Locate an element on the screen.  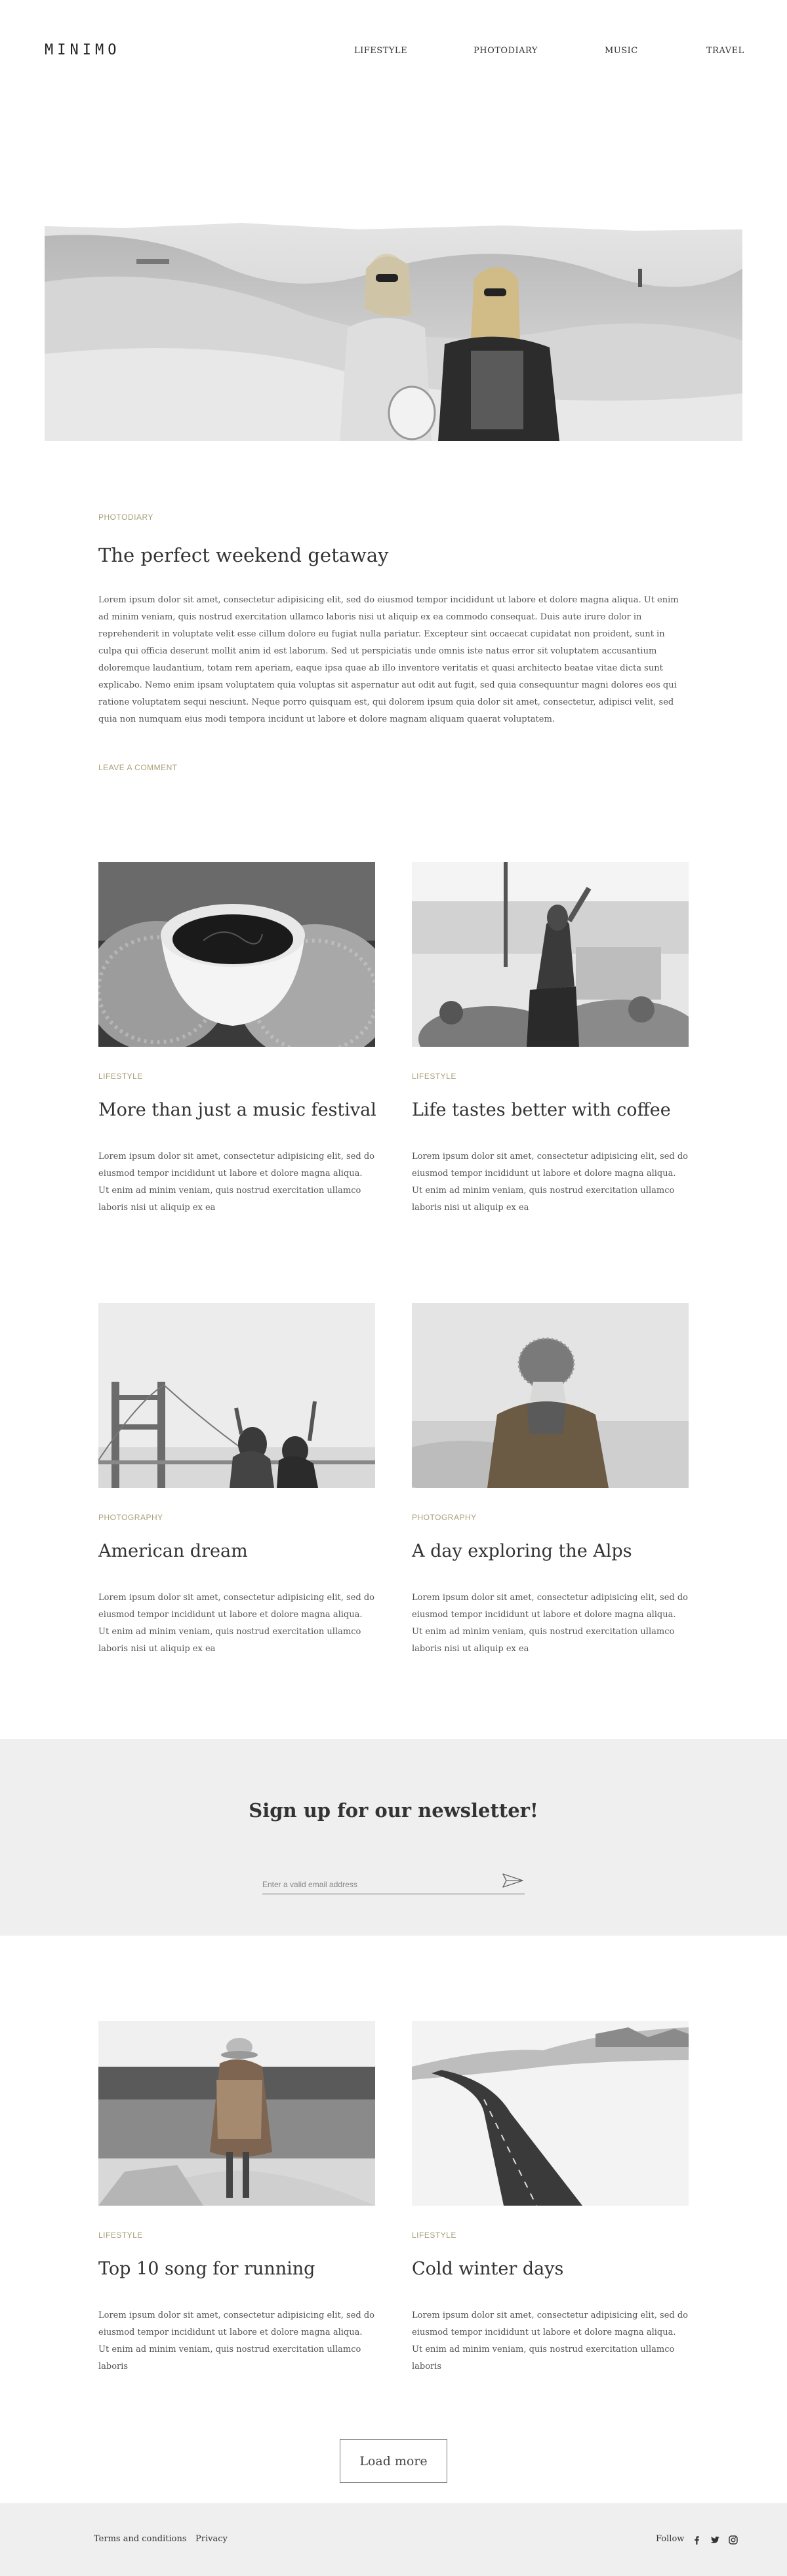
post-title: A day exploring the Alps is located at coordinates (522, 1551).